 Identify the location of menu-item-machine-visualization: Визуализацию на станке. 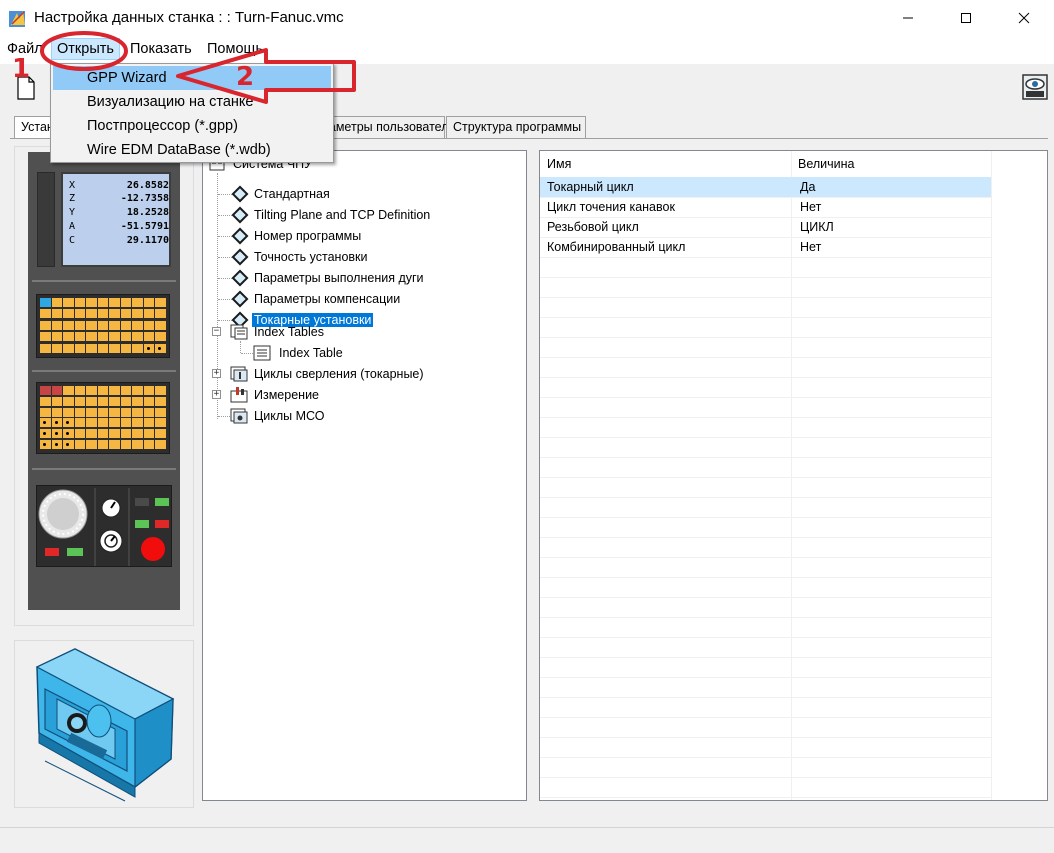
(192, 102).